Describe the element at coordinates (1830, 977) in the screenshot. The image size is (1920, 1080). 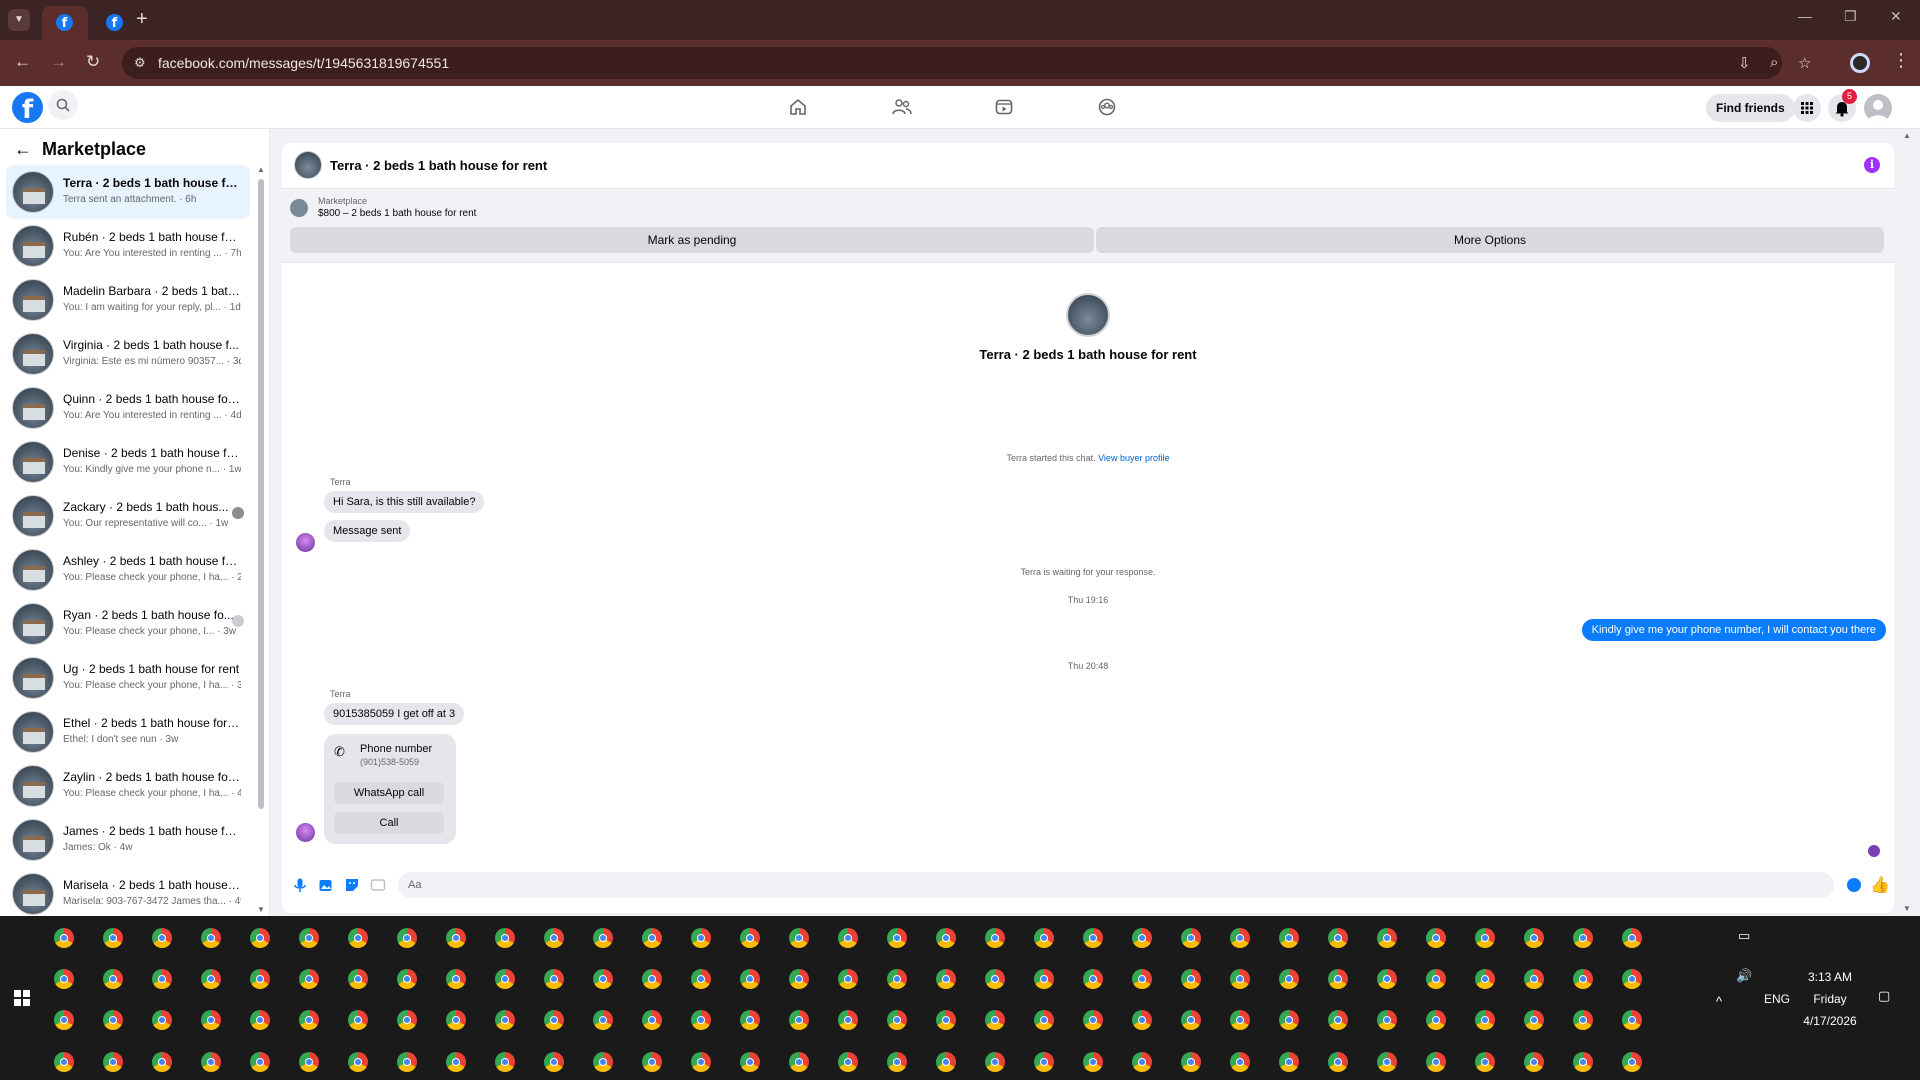
I see `clock-time: 3:13 AM` at that location.